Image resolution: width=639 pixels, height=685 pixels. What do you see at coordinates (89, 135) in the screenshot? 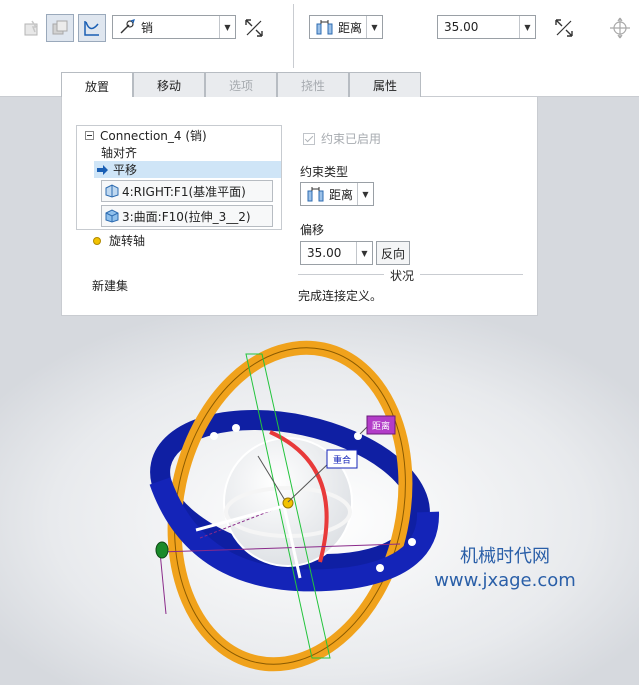
I see `collapse-icon` at bounding box center [89, 135].